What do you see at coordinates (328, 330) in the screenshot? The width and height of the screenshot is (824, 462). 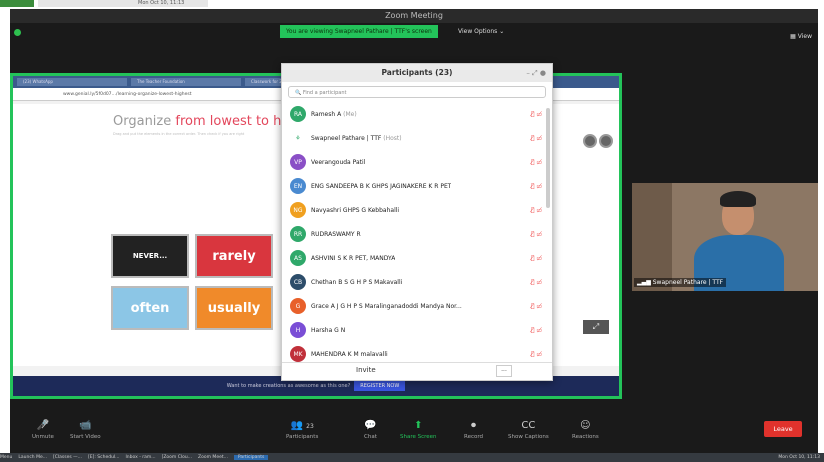 I see `participant-name-text: Harsha G N` at bounding box center [328, 330].